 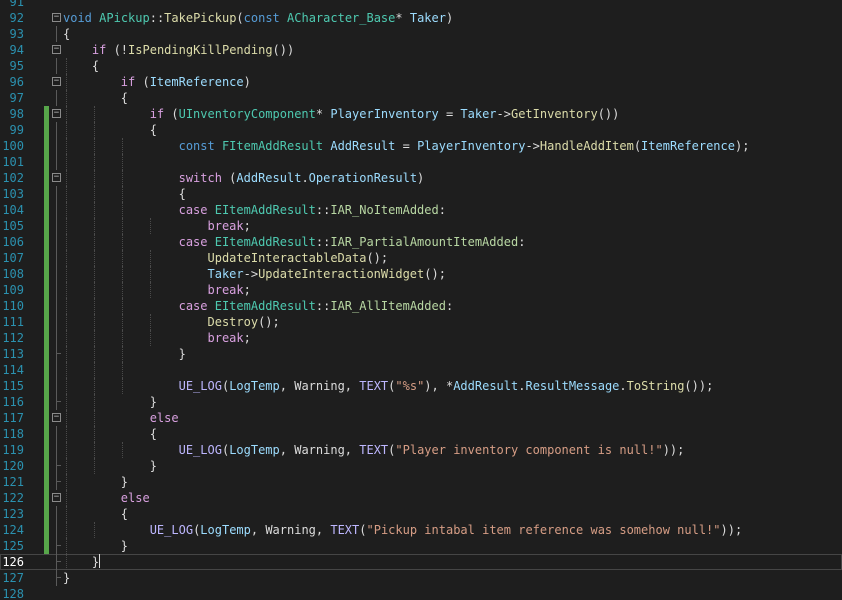 I want to click on code-token: EItemAddResult, so click(x=265, y=242).